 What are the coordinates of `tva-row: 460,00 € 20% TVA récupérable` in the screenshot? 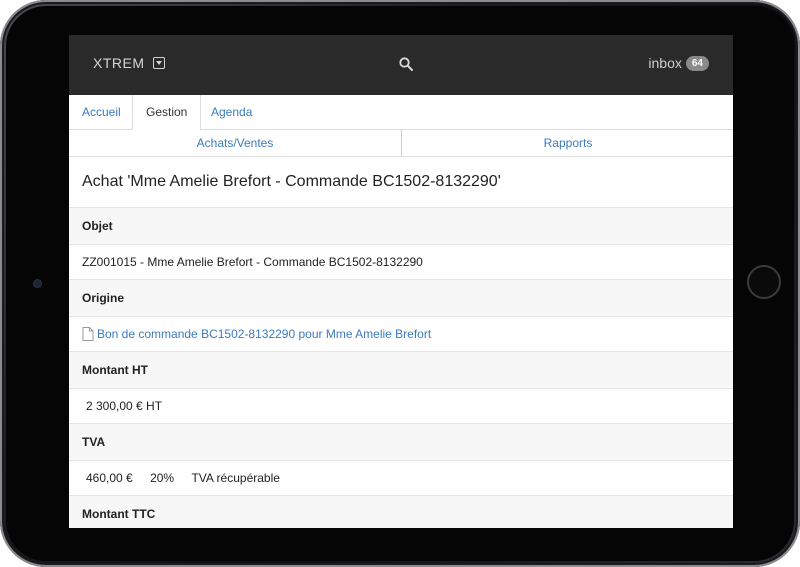 It's located at (401, 478).